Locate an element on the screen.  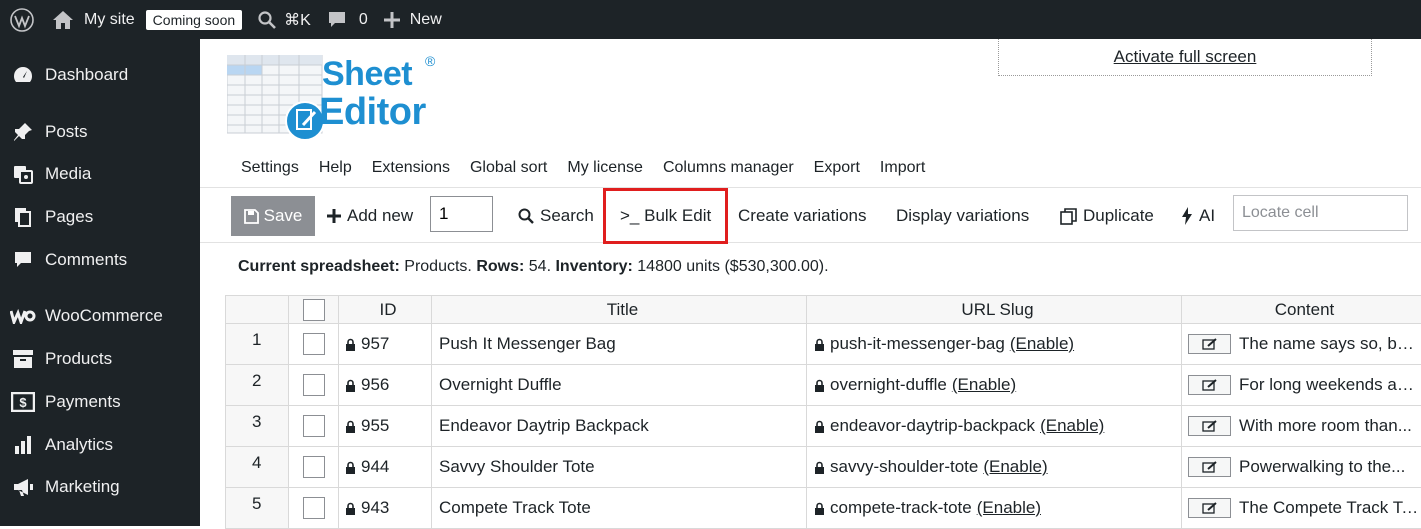
sidebar-item-label: WooCommerce is located at coordinates (104, 315).